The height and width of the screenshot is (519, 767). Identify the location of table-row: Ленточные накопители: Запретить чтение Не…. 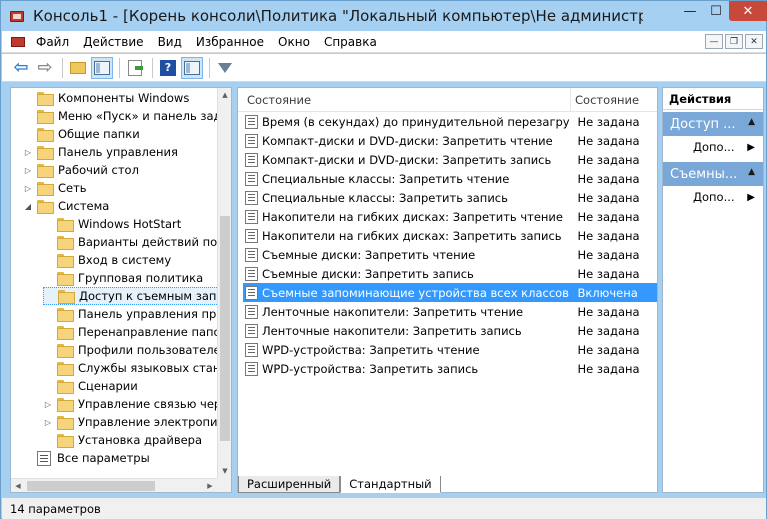
(447, 311).